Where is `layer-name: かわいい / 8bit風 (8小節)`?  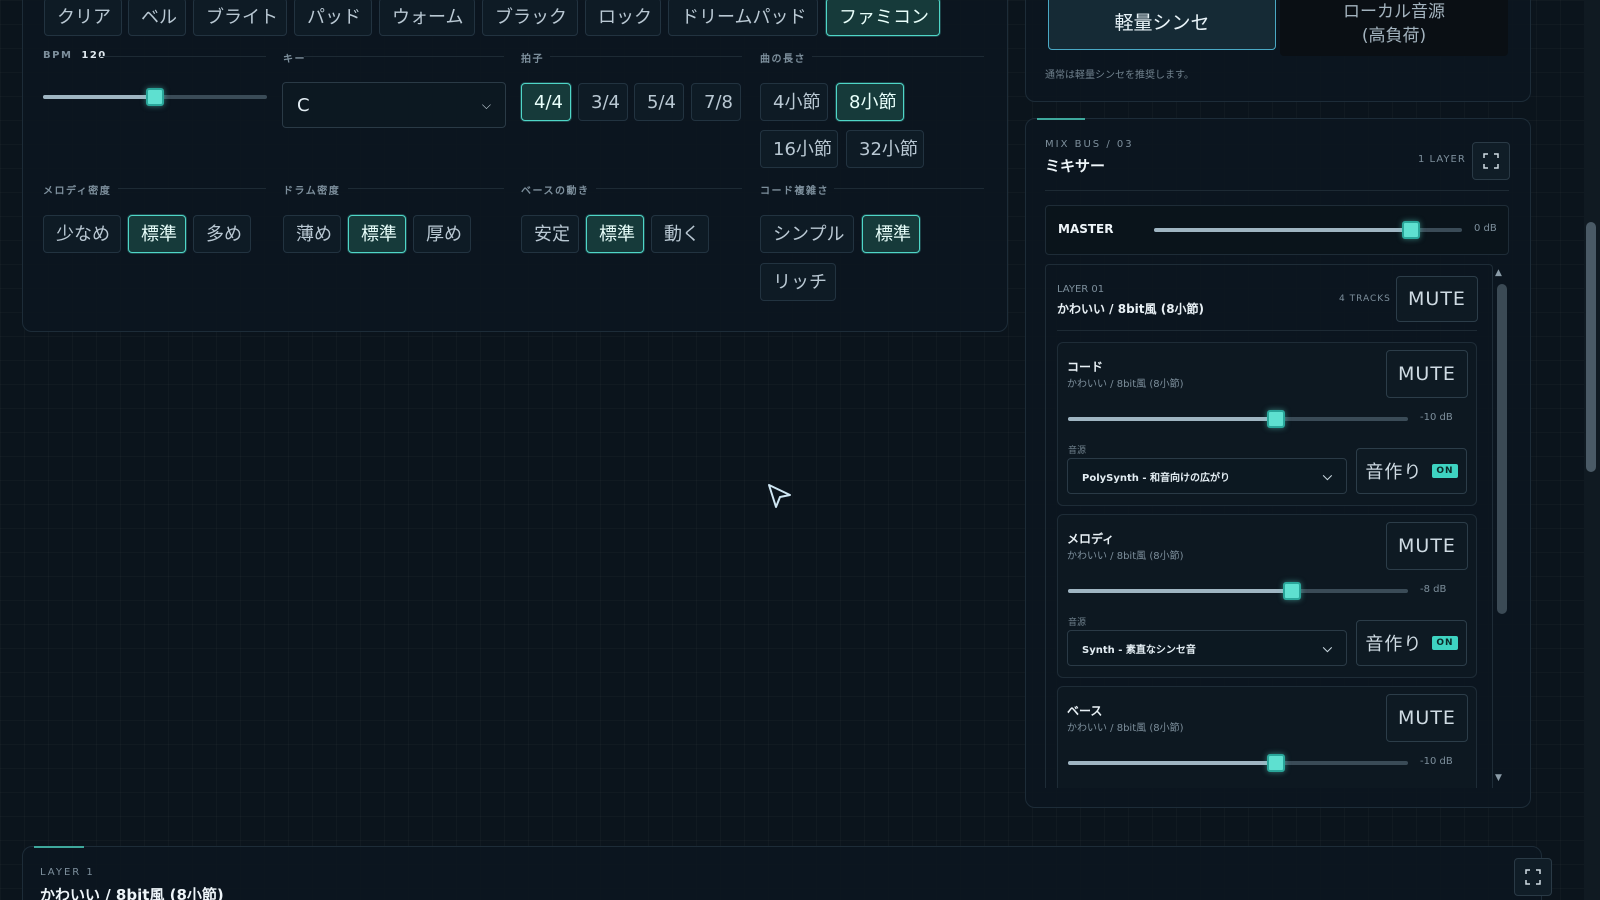
layer-name: かわいい / 8bit風 (8小節) is located at coordinates (1131, 309).